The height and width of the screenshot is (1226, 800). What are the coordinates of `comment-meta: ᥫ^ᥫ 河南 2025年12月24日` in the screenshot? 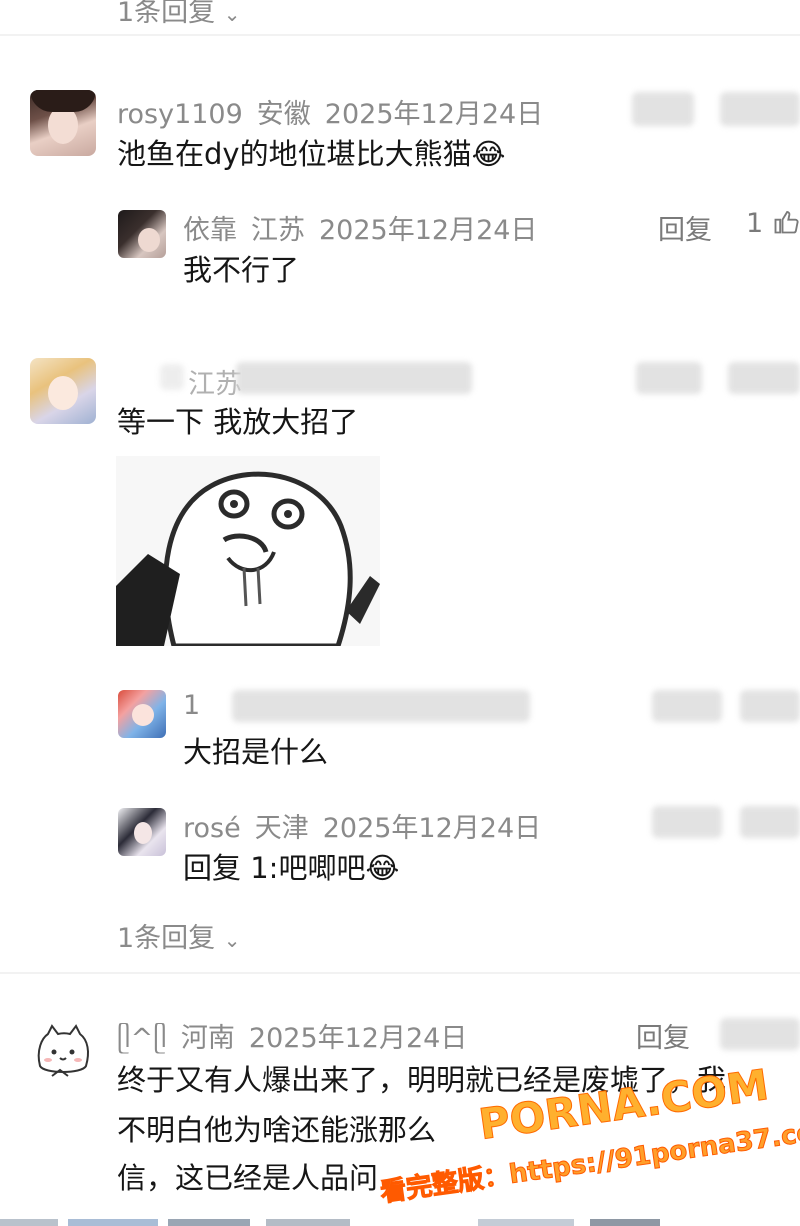 It's located at (299, 1035).